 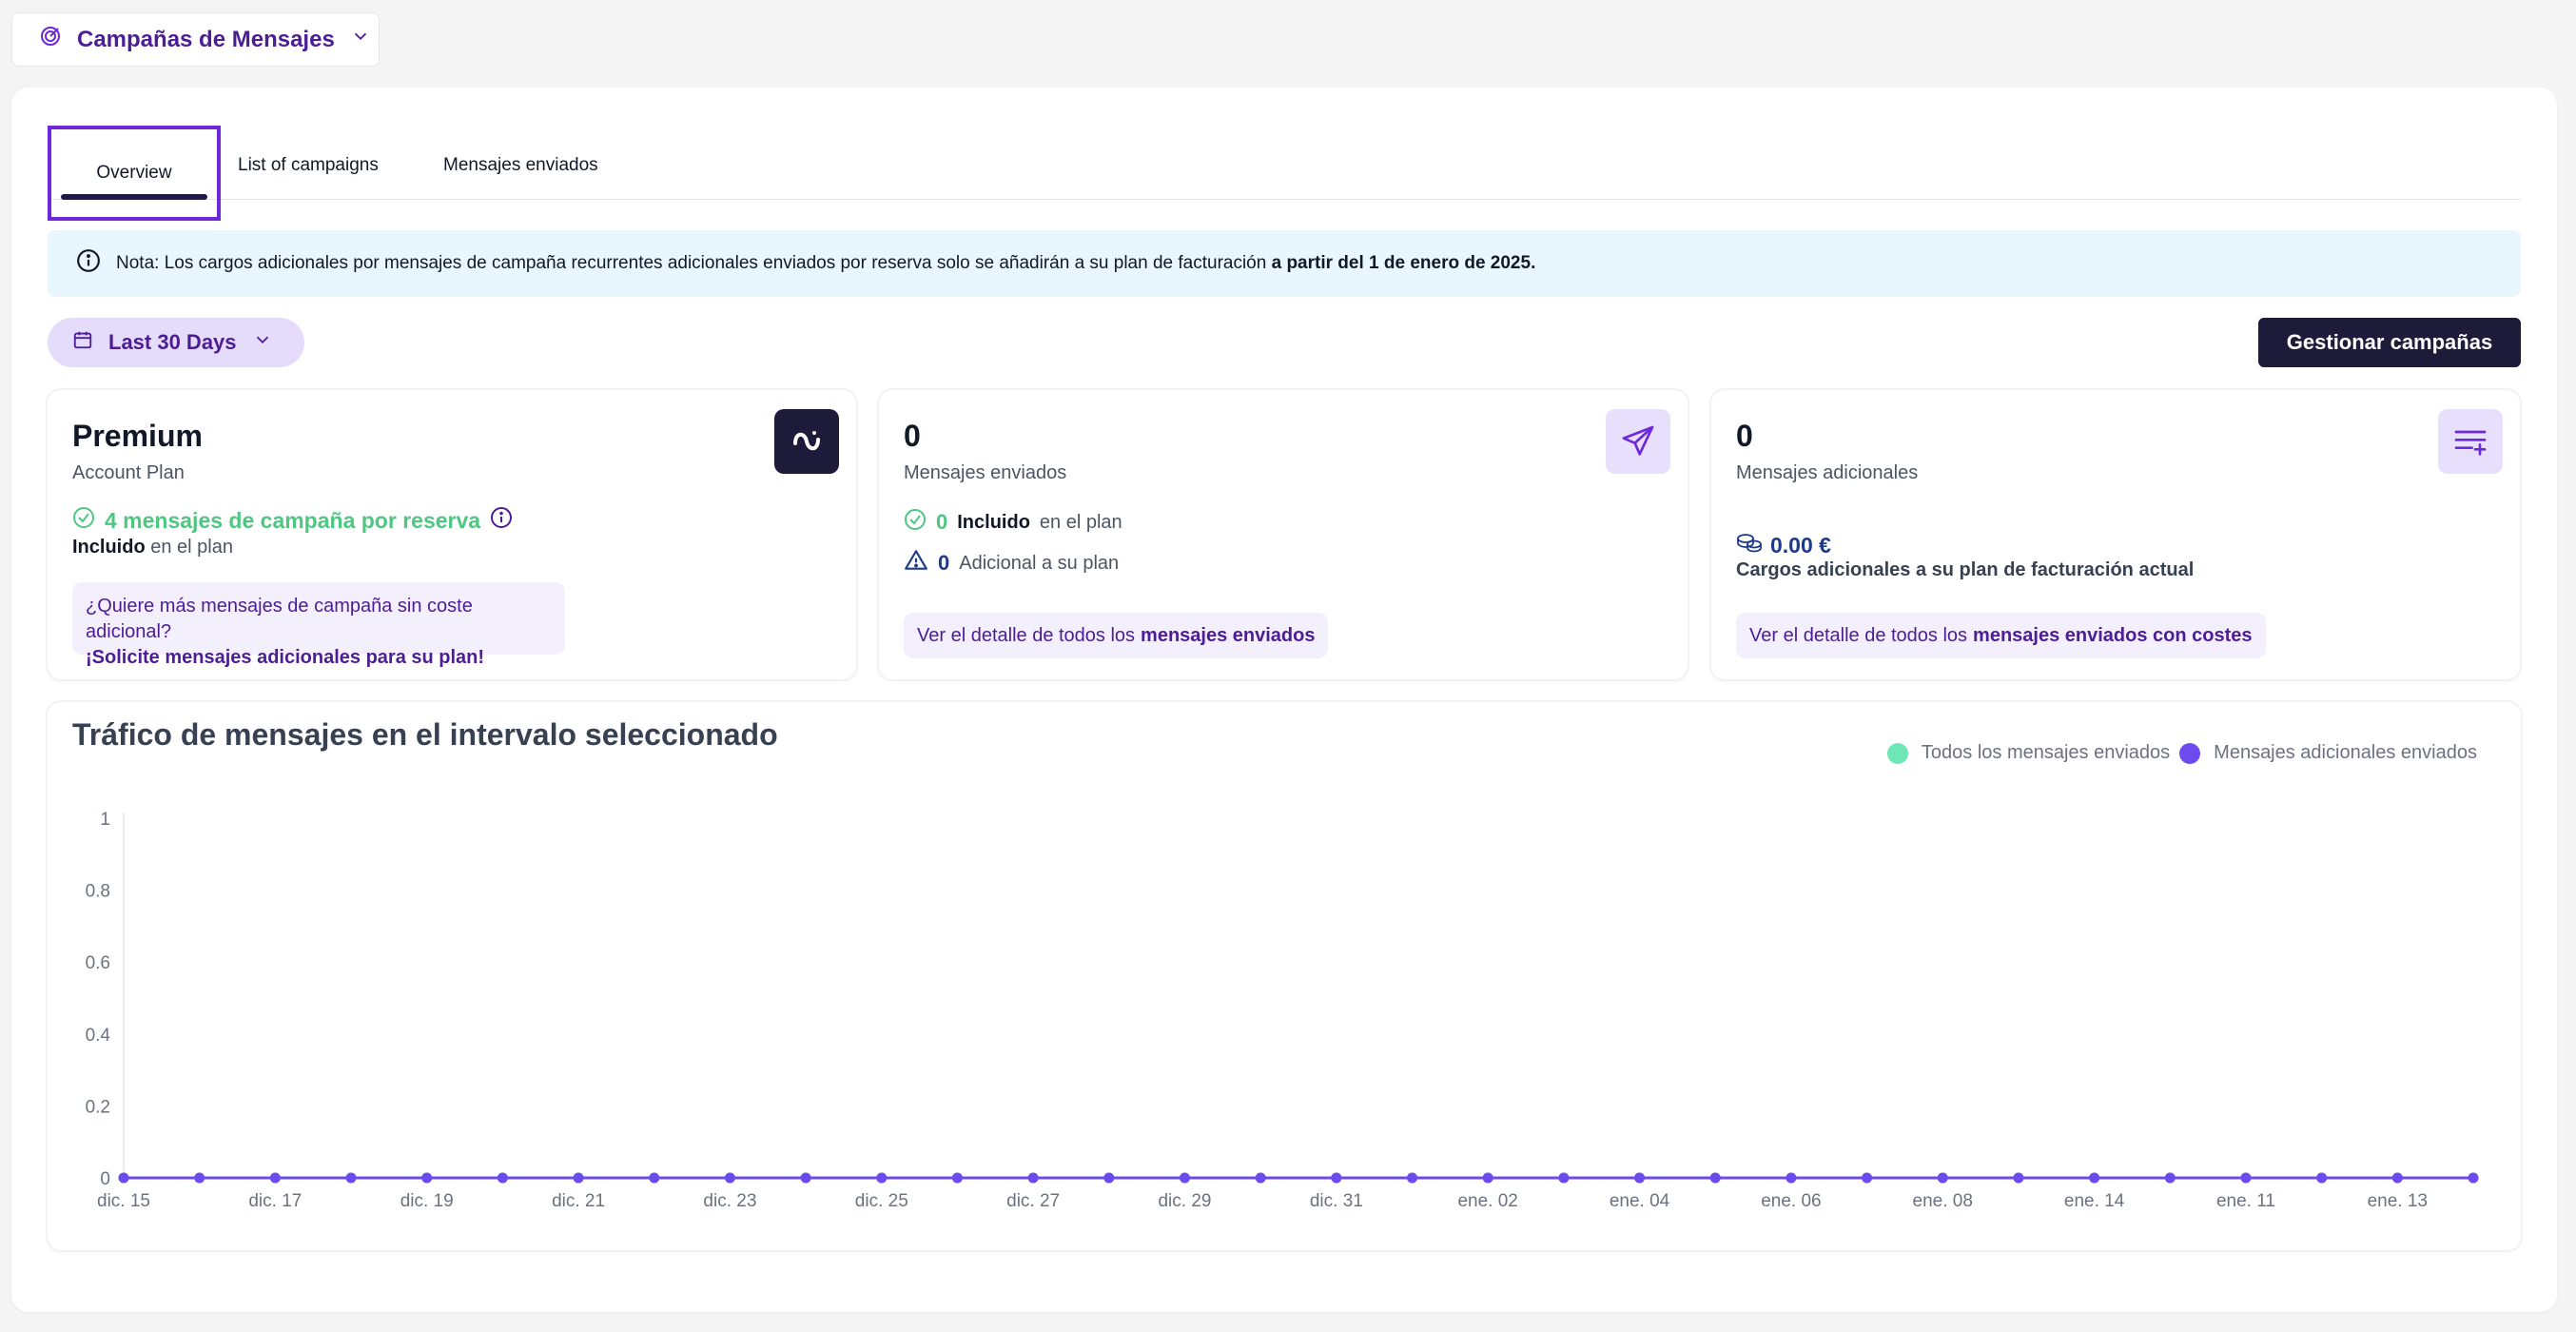 What do you see at coordinates (1828, 473) in the screenshot?
I see `additional-subtitle: Mensajes adicionales` at bounding box center [1828, 473].